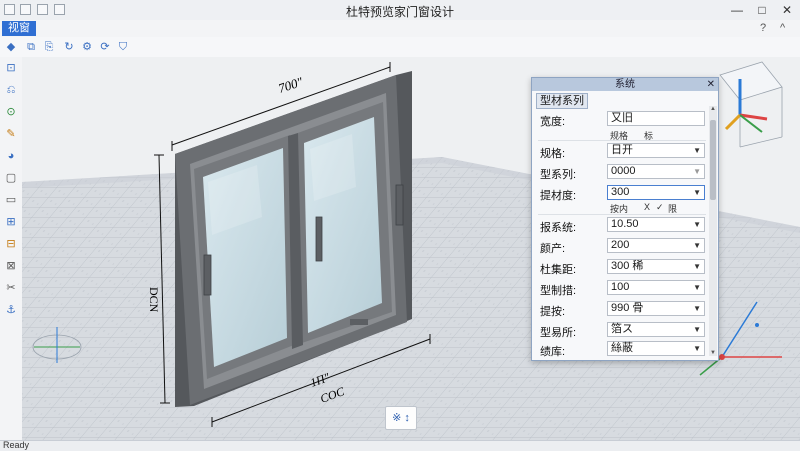  I want to click on back-icon: ◆, so click(11, 47).